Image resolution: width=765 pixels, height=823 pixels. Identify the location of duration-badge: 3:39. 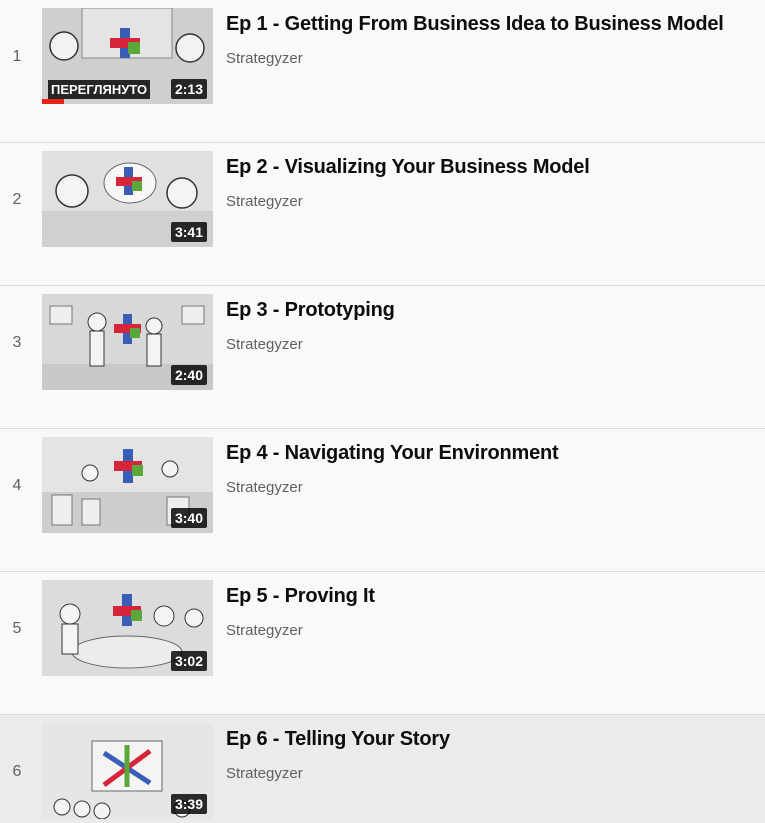
(188, 804).